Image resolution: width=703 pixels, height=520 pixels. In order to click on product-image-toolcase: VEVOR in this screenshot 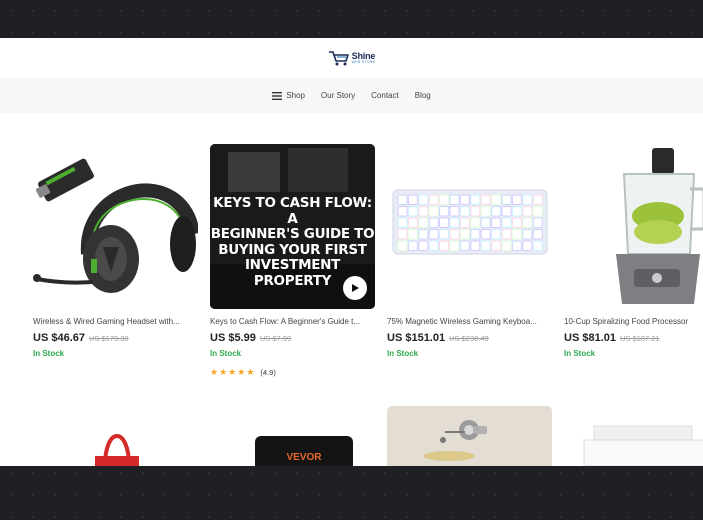, I will do `click(292, 436)`.